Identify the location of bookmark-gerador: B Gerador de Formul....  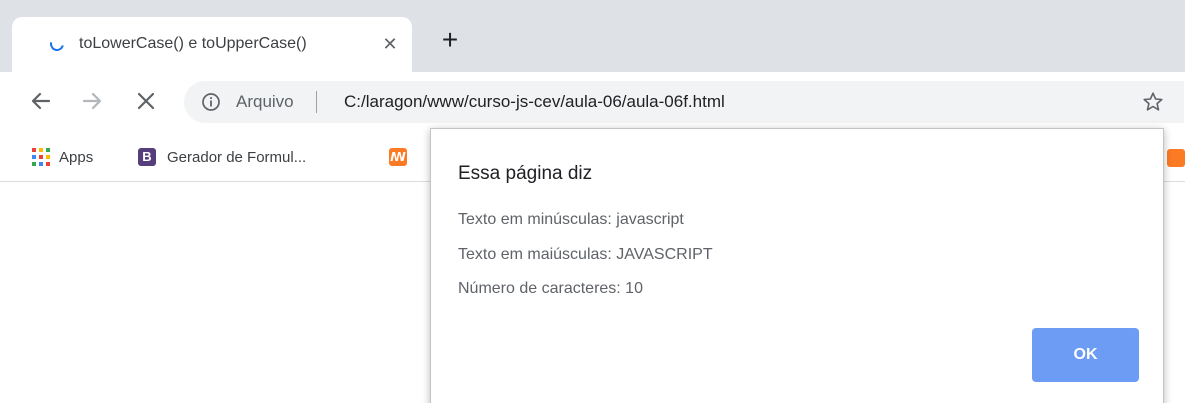
(222, 157).